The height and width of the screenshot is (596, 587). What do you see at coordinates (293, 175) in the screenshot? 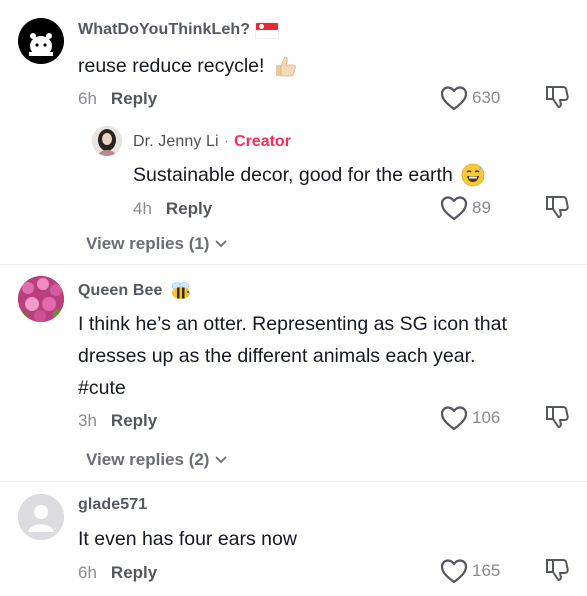
I see `comment-text: Sustainable decor, good for the earth` at bounding box center [293, 175].